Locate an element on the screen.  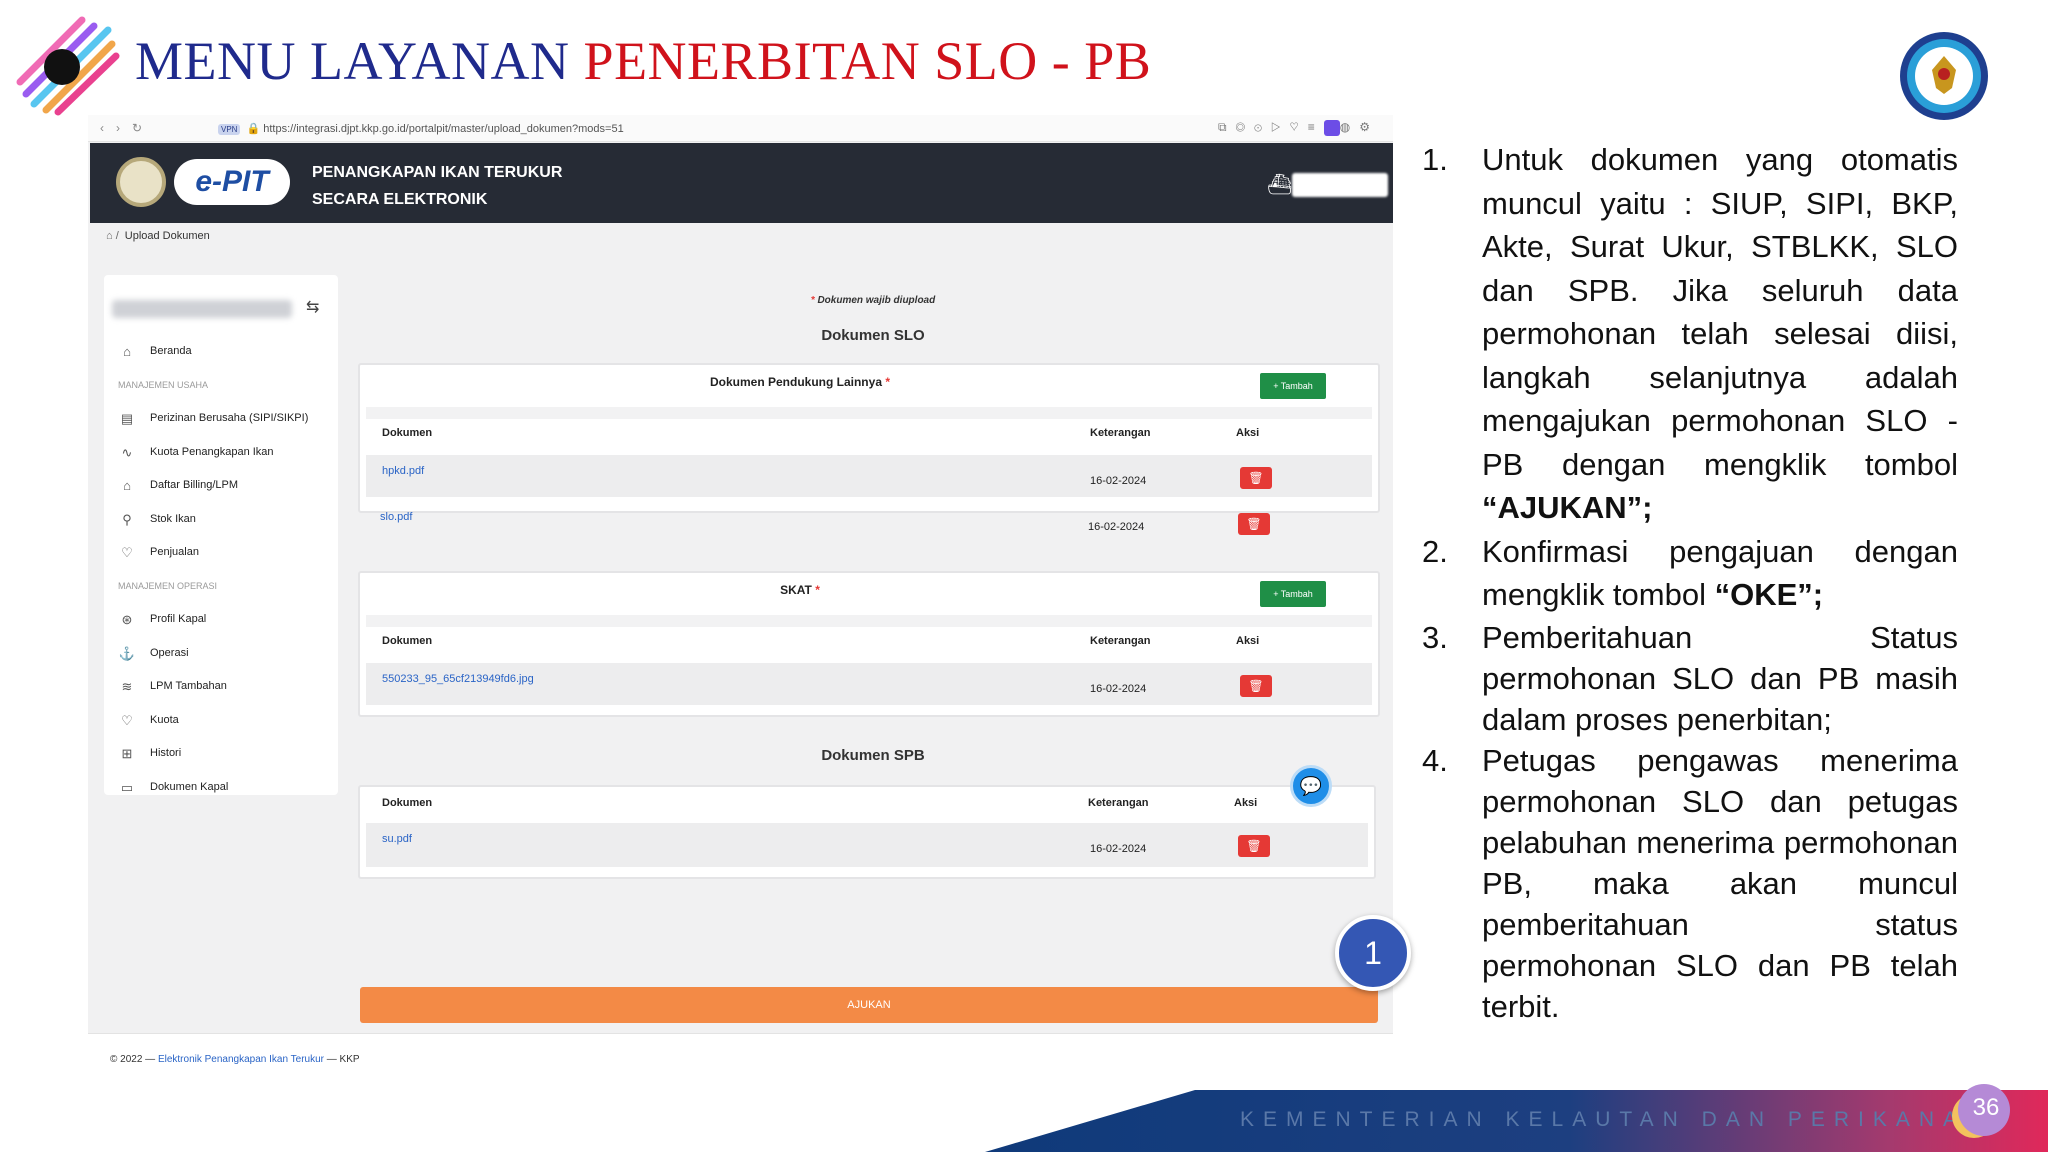
sidebar-item-stok-ikan: ⚲ Stok Ikan is located at coordinates (221, 520).